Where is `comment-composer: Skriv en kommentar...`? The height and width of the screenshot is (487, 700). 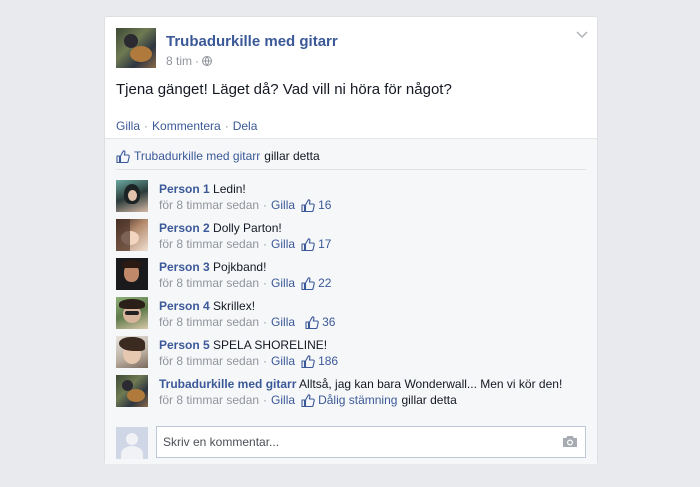 comment-composer: Skriv en kommentar... is located at coordinates (351, 442).